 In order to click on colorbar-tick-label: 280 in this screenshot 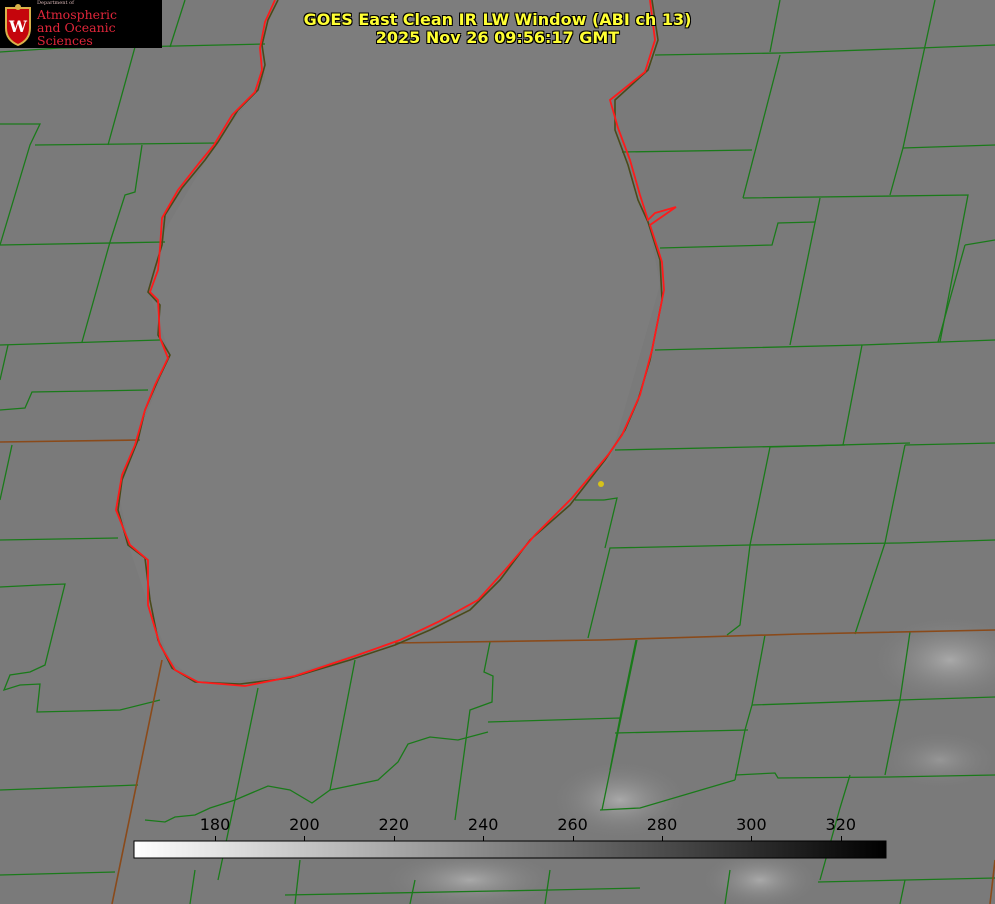, I will do `click(662, 824)`.